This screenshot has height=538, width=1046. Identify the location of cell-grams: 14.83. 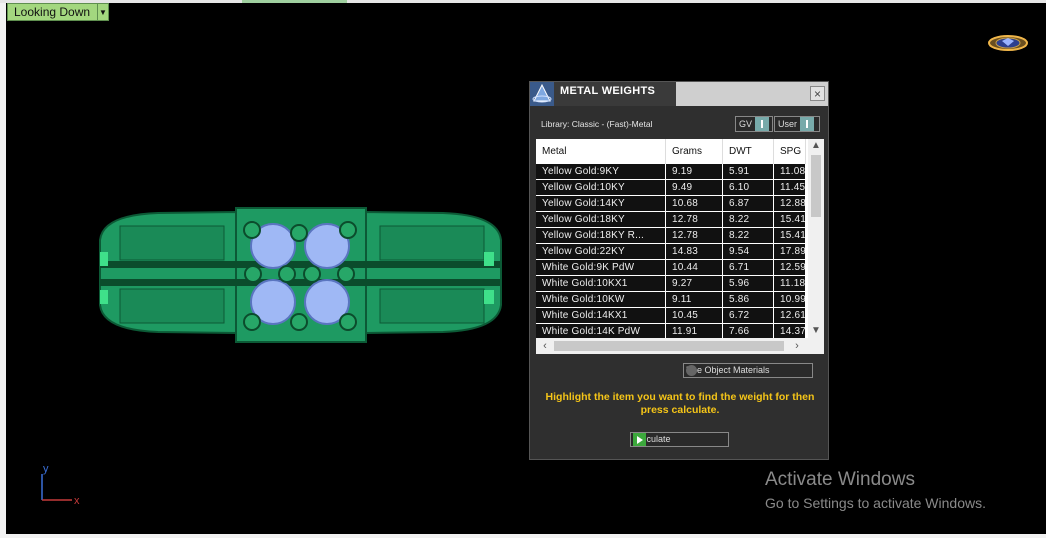
(694, 251).